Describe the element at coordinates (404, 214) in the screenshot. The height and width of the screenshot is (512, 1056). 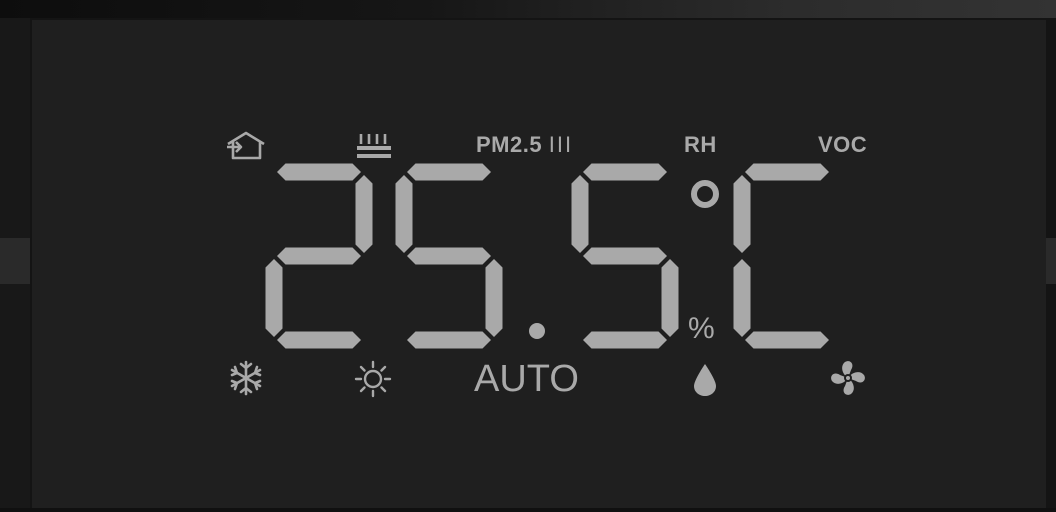
I see `digit-1-segment-f` at that location.